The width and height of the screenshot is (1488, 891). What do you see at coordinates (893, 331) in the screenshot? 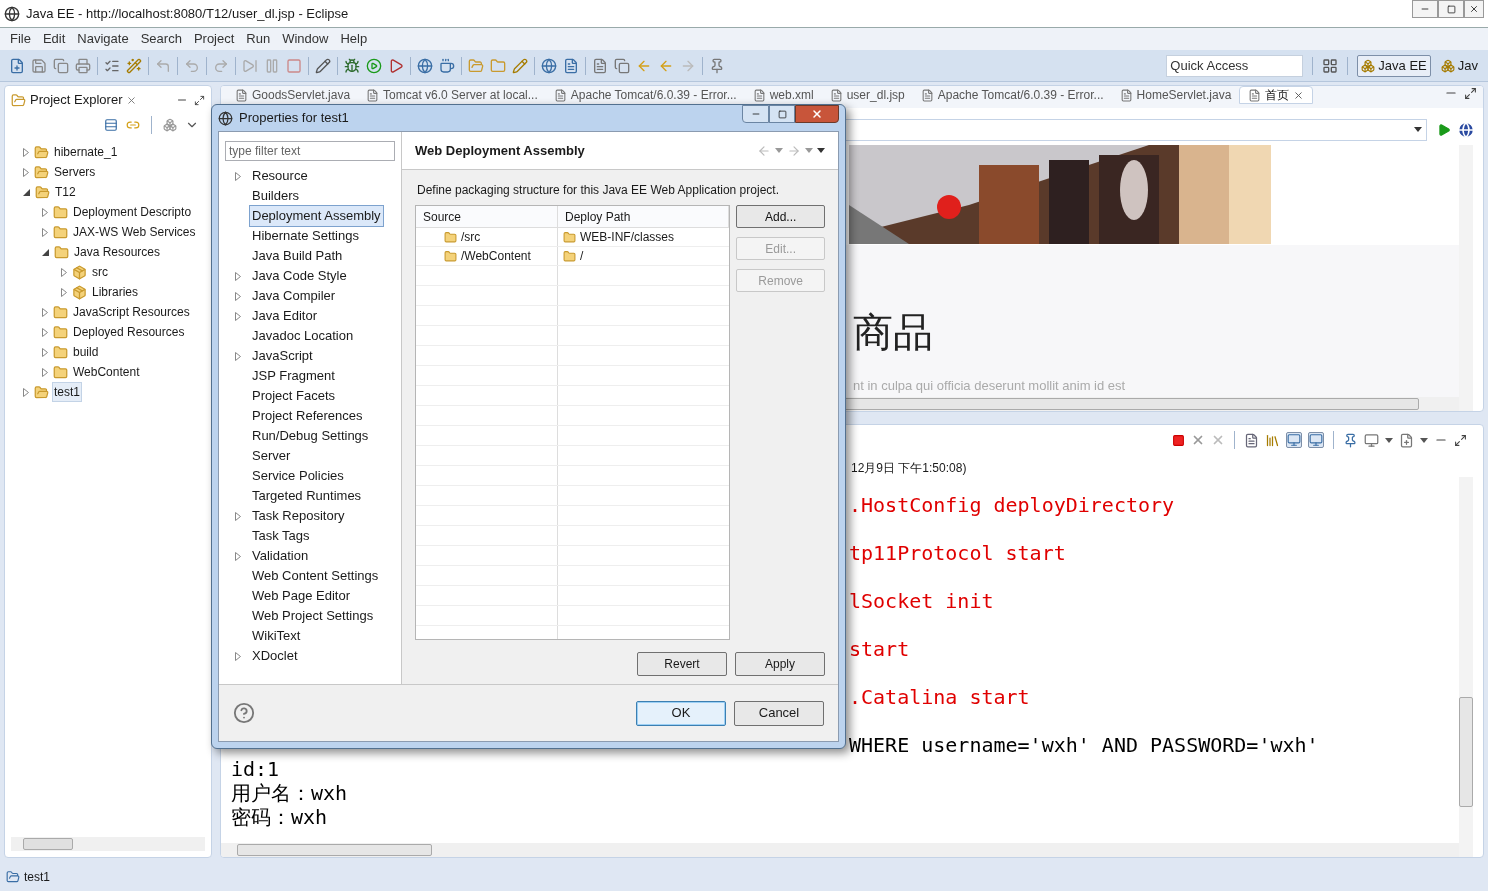
I see `page-heading: 商品` at bounding box center [893, 331].